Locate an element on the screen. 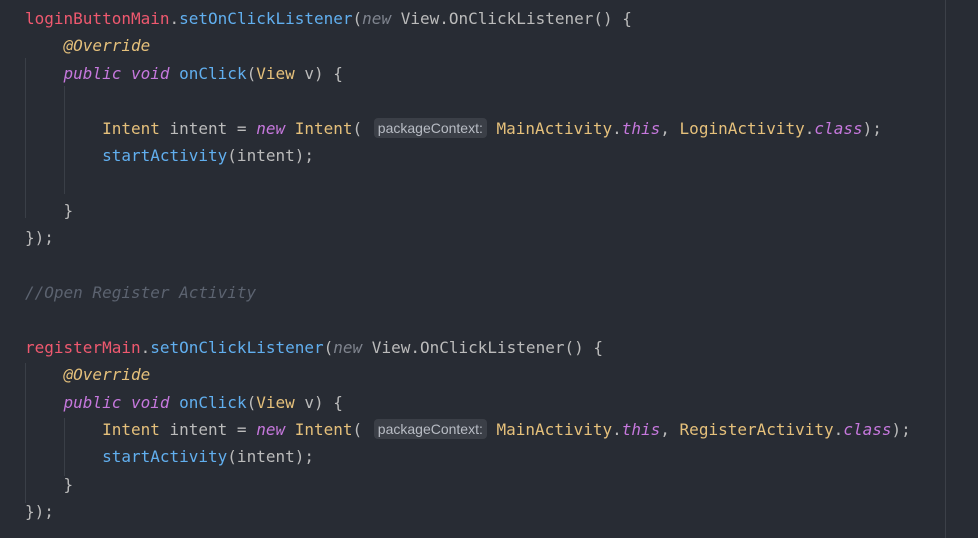  code-line: //Open Register Activity is located at coordinates (140, 292).